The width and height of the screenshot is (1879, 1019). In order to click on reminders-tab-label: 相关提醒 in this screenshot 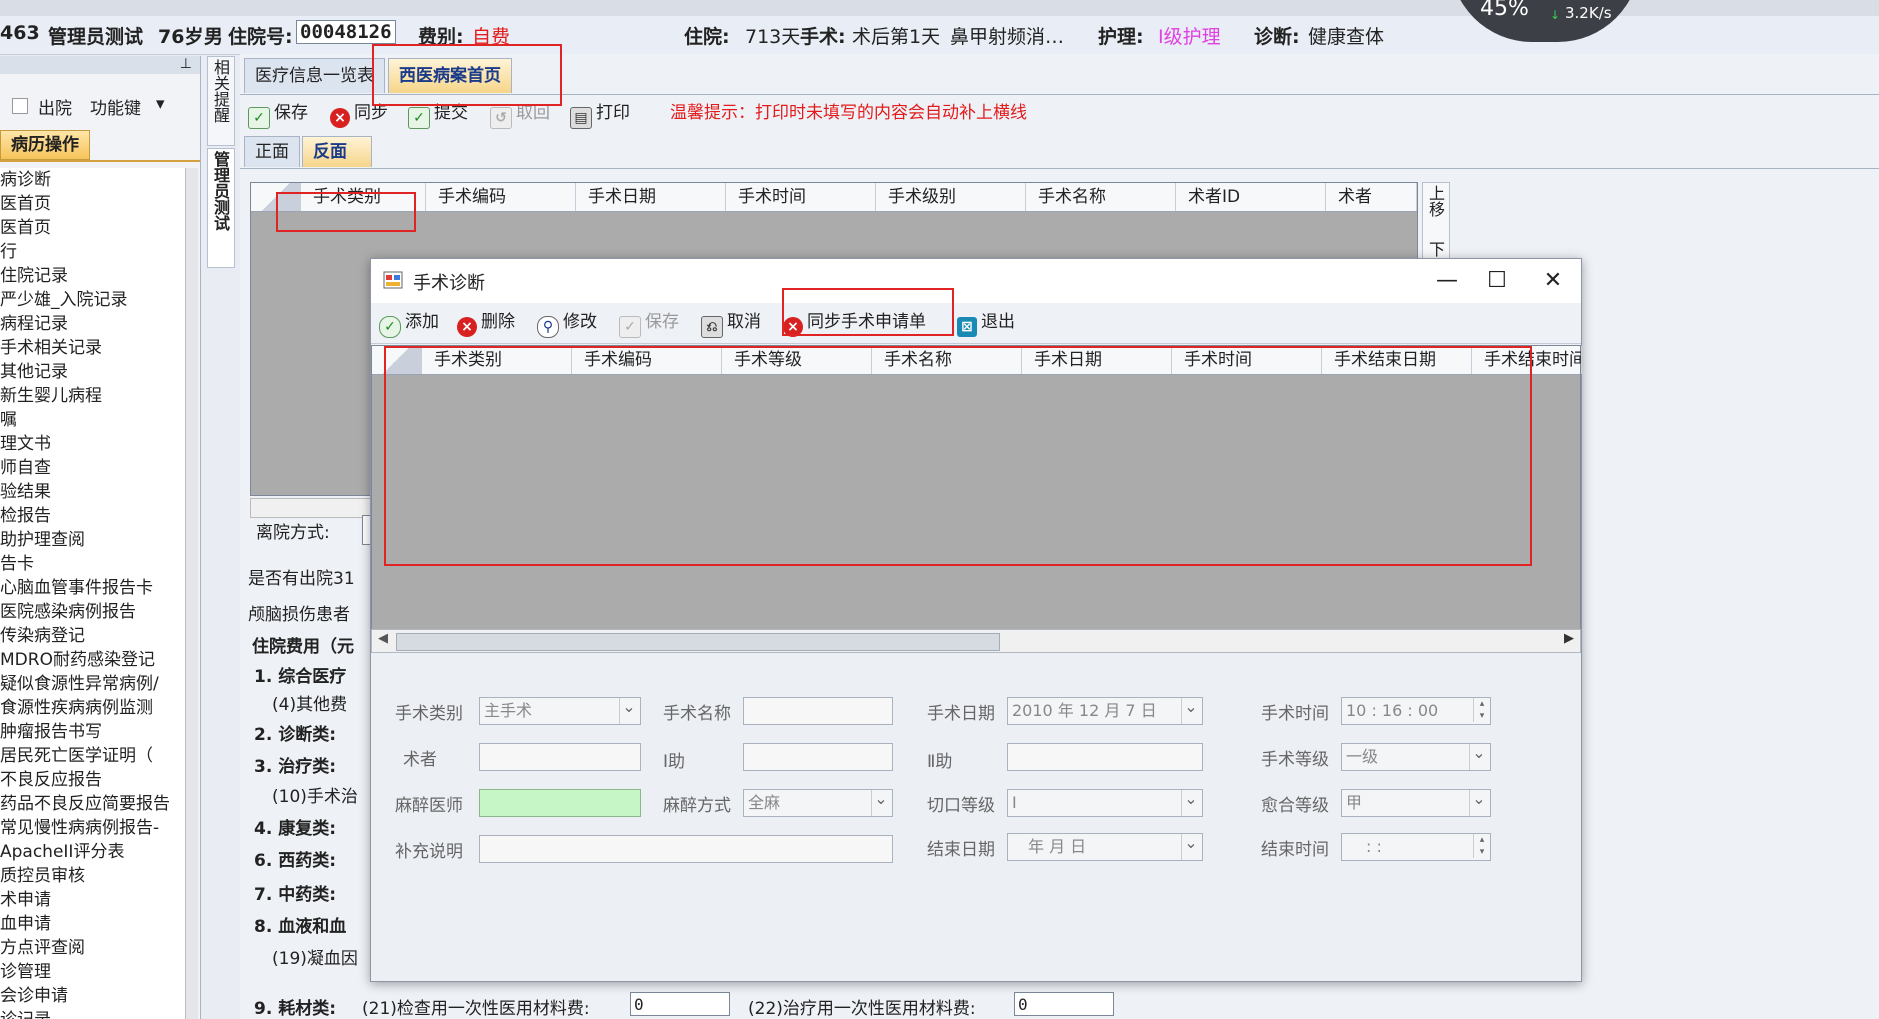, I will do `click(220, 91)`.